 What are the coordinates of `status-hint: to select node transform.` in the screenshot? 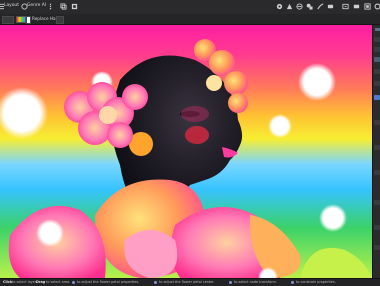 It's located at (255, 282).